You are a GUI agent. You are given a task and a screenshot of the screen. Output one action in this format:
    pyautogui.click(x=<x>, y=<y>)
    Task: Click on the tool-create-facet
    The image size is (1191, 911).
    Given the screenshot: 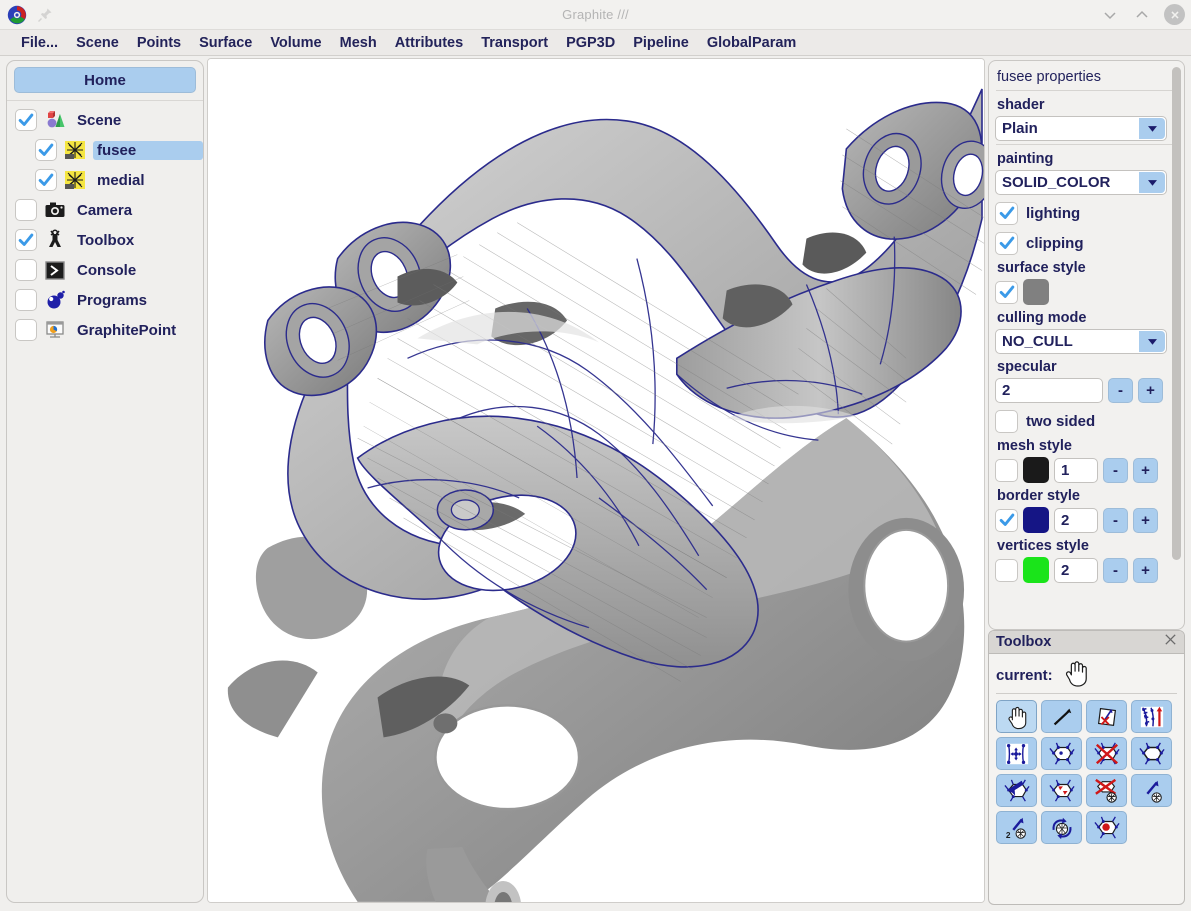 What is the action you would take?
    pyautogui.click(x=1061, y=753)
    